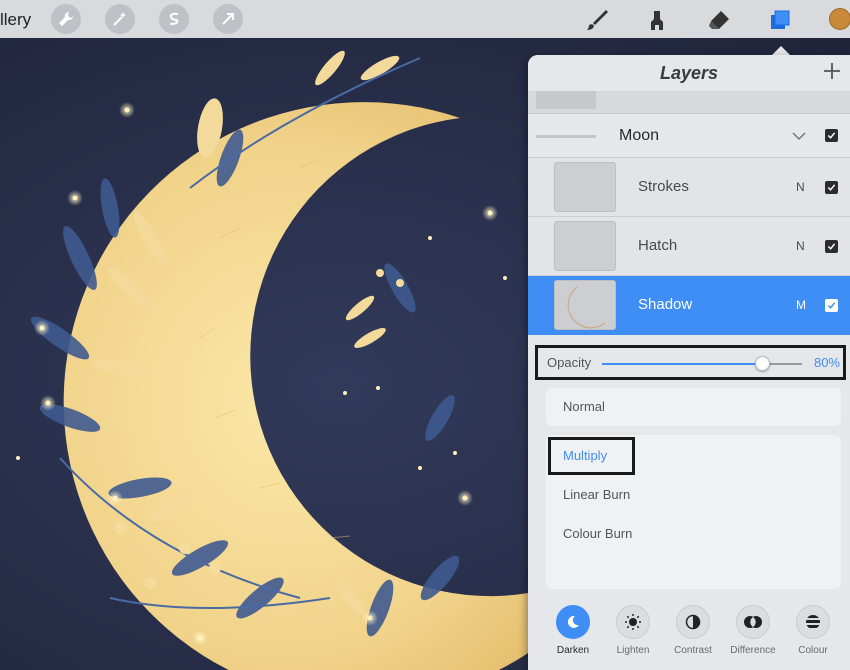 The height and width of the screenshot is (670, 850). Describe the element at coordinates (693, 407) in the screenshot. I see `current-blend-mode: Normal` at that location.